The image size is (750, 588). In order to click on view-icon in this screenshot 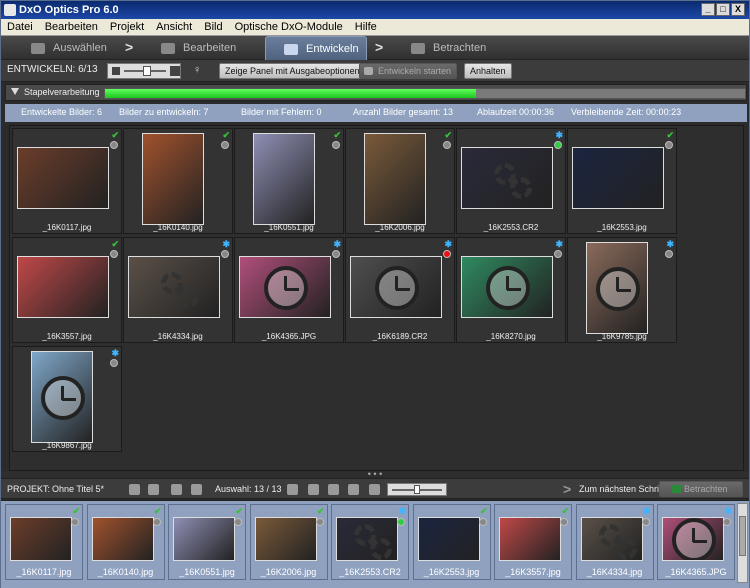, I will do `click(676, 489)`.